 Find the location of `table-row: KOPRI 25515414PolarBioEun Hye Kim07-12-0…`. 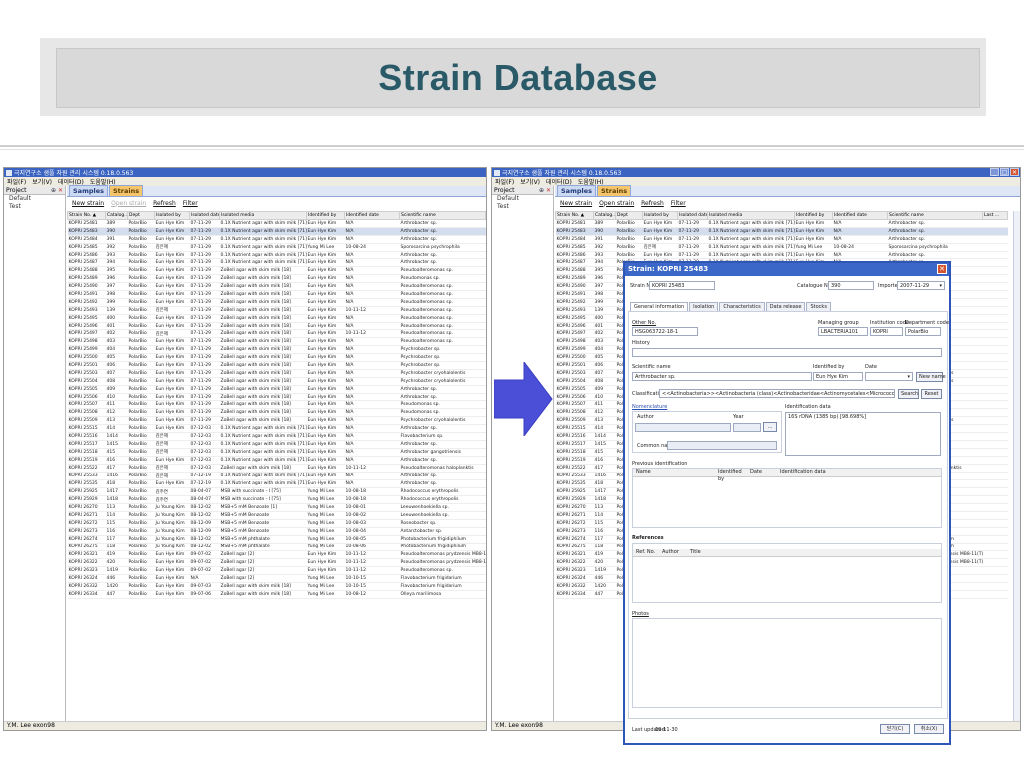

table-row: KOPRI 25515414PolarBioEun Hye Kim07-12-0… is located at coordinates (276, 429).